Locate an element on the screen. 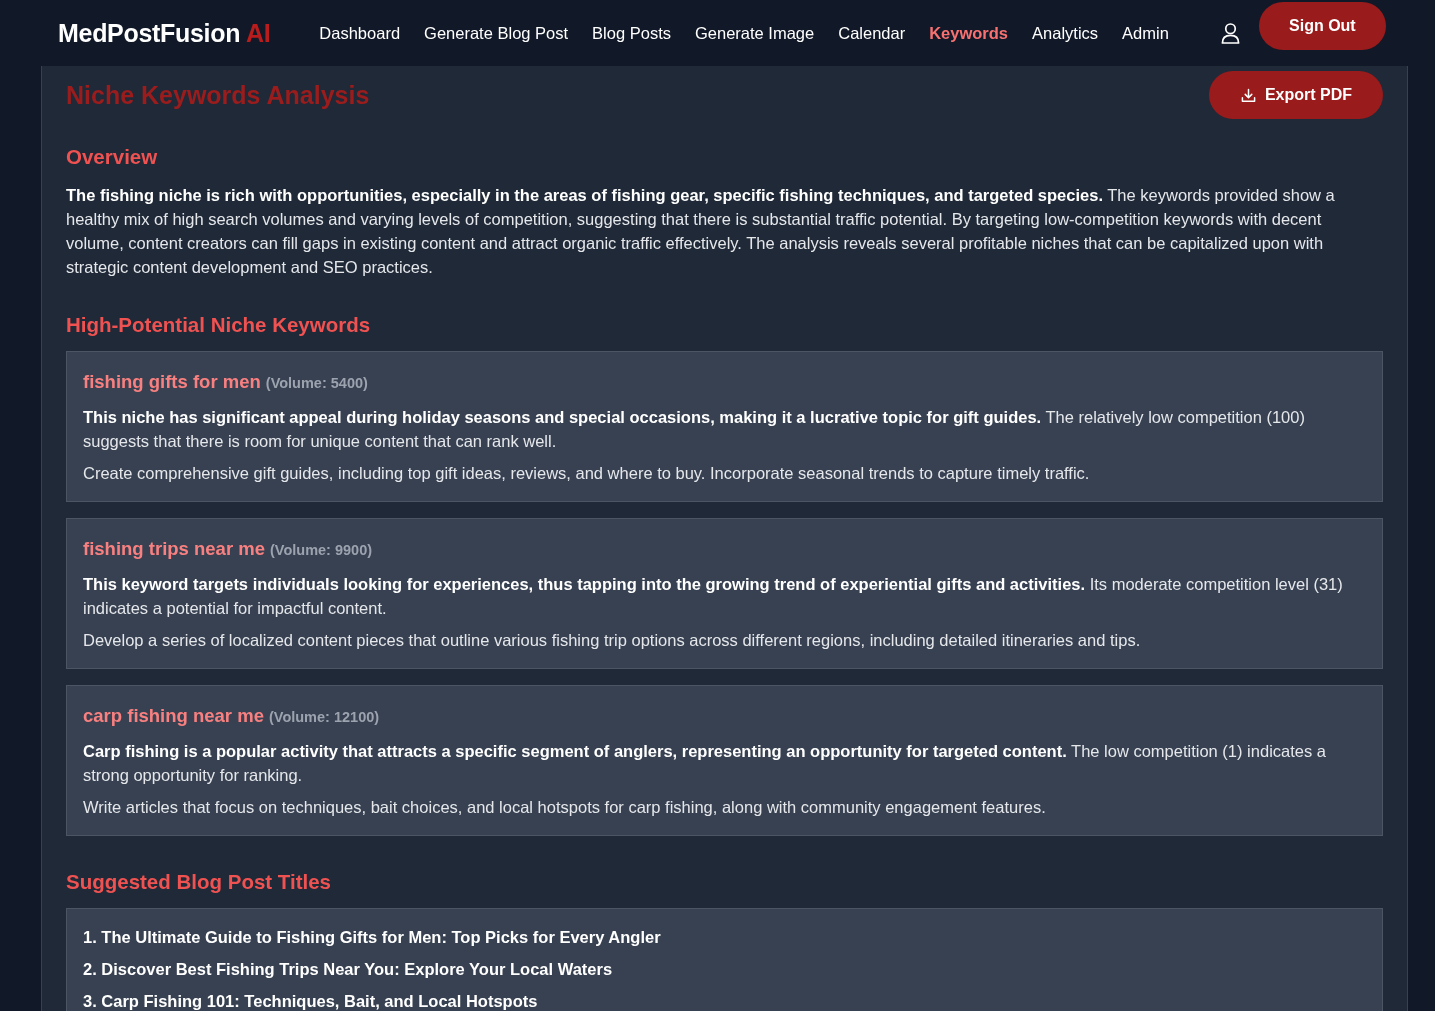 This screenshot has width=1435, height=1011. section-heading: Suggested Blog Post Titles is located at coordinates (199, 882).